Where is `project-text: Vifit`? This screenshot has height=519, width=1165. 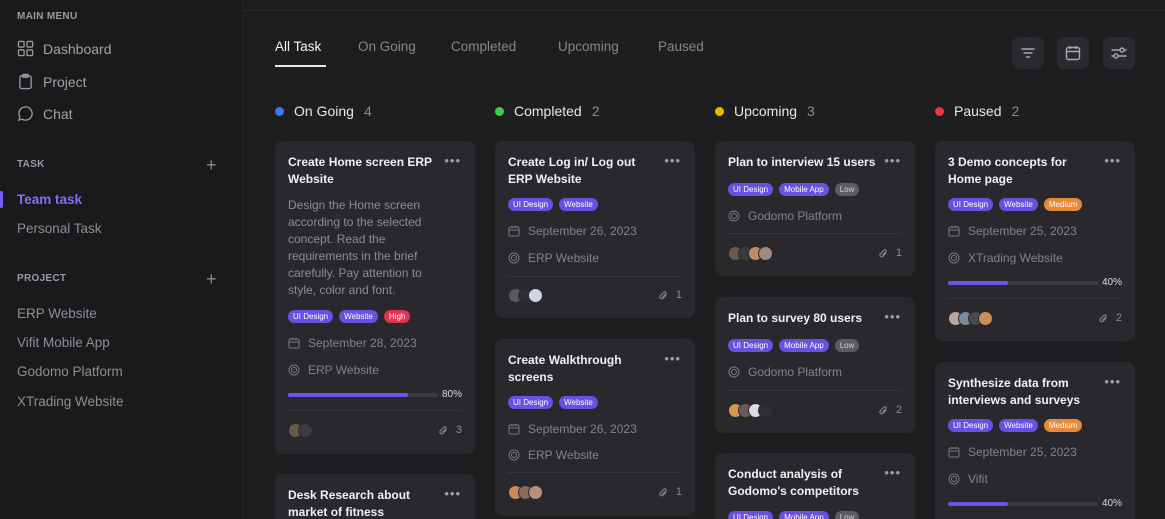
project-text: Vifit is located at coordinates (978, 479).